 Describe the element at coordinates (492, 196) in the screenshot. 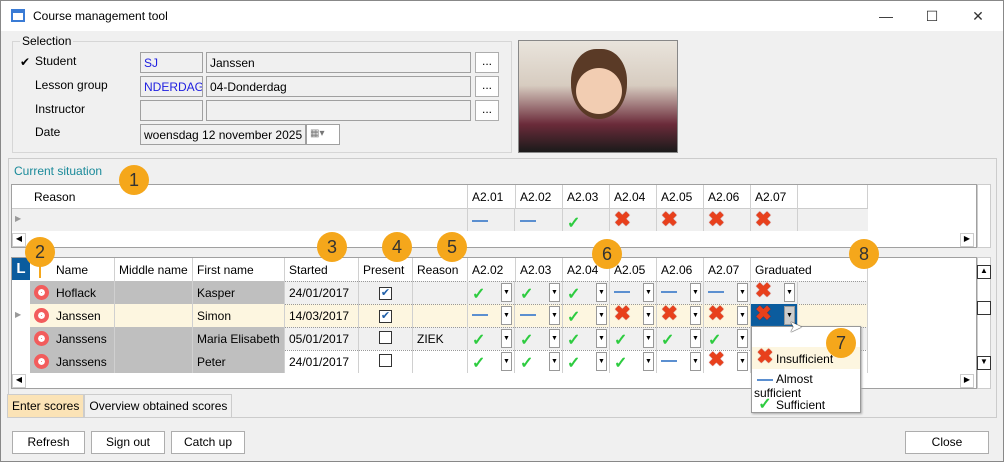

I see `col-header-grade: A2.01` at that location.